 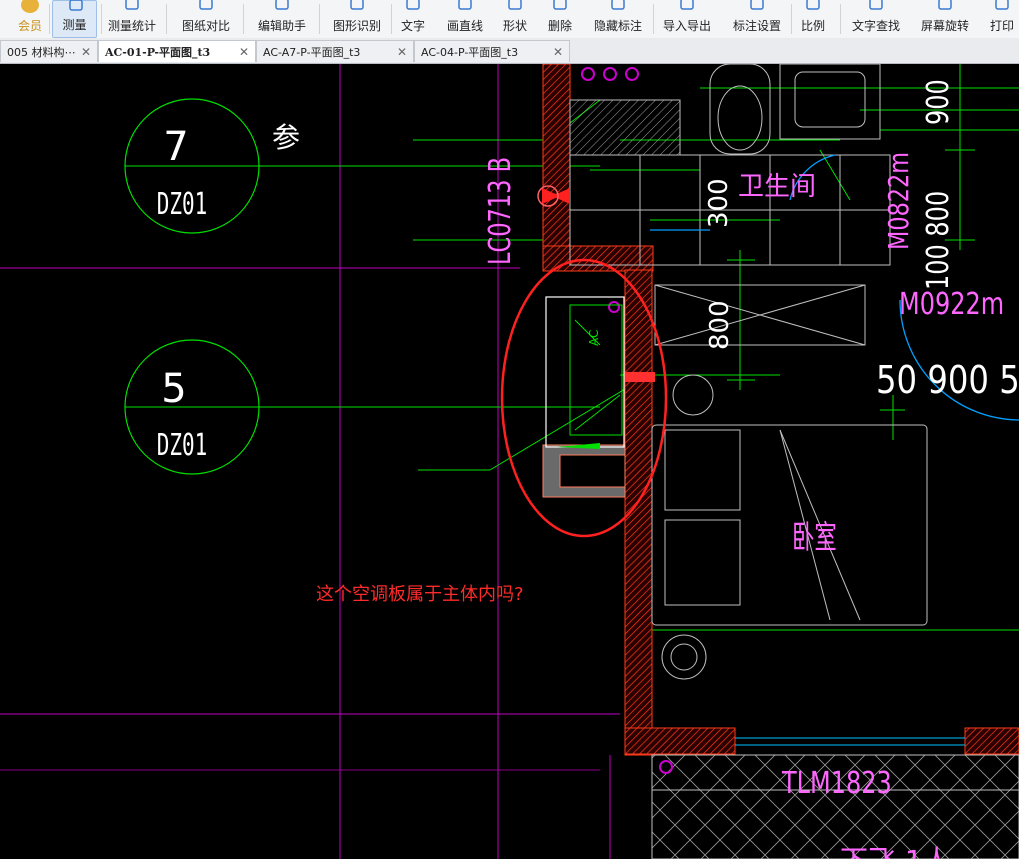 What do you see at coordinates (182, 445) in the screenshot?
I see `axis-code-5: DZ01` at bounding box center [182, 445].